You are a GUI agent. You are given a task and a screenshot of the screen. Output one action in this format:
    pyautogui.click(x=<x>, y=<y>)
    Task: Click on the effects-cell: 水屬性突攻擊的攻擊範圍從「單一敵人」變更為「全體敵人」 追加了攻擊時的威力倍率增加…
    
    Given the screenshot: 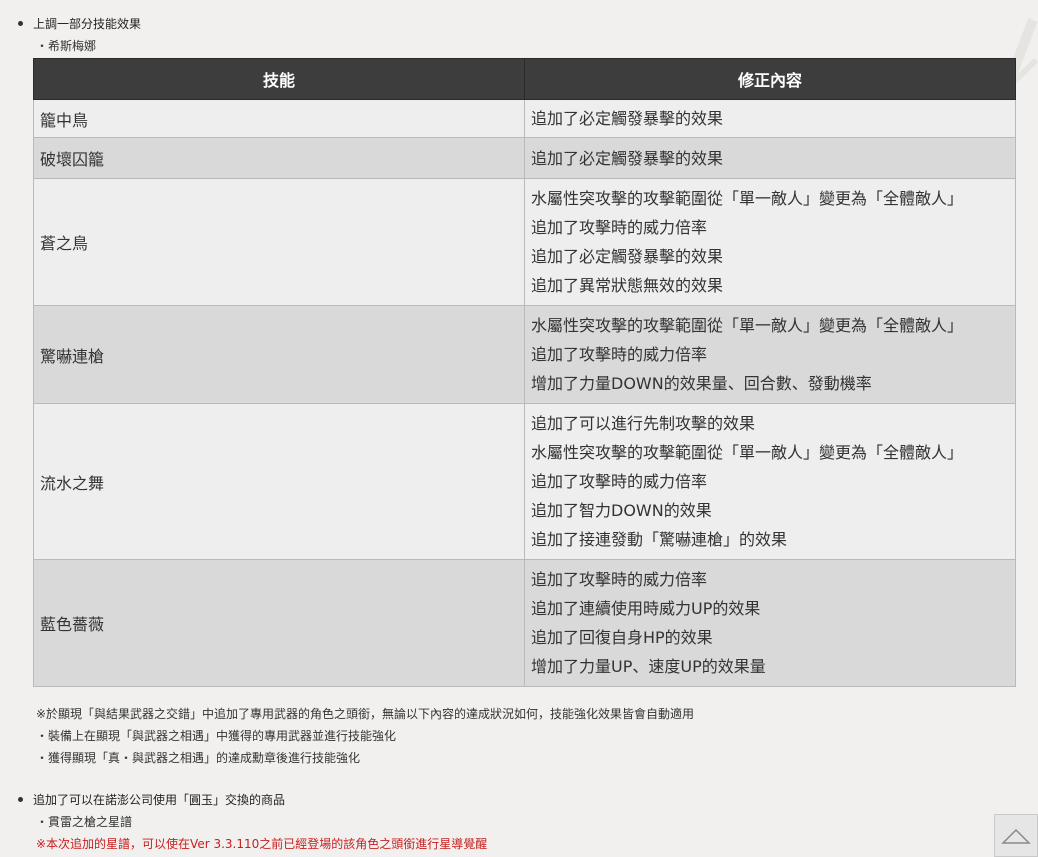 What is the action you would take?
    pyautogui.click(x=770, y=354)
    